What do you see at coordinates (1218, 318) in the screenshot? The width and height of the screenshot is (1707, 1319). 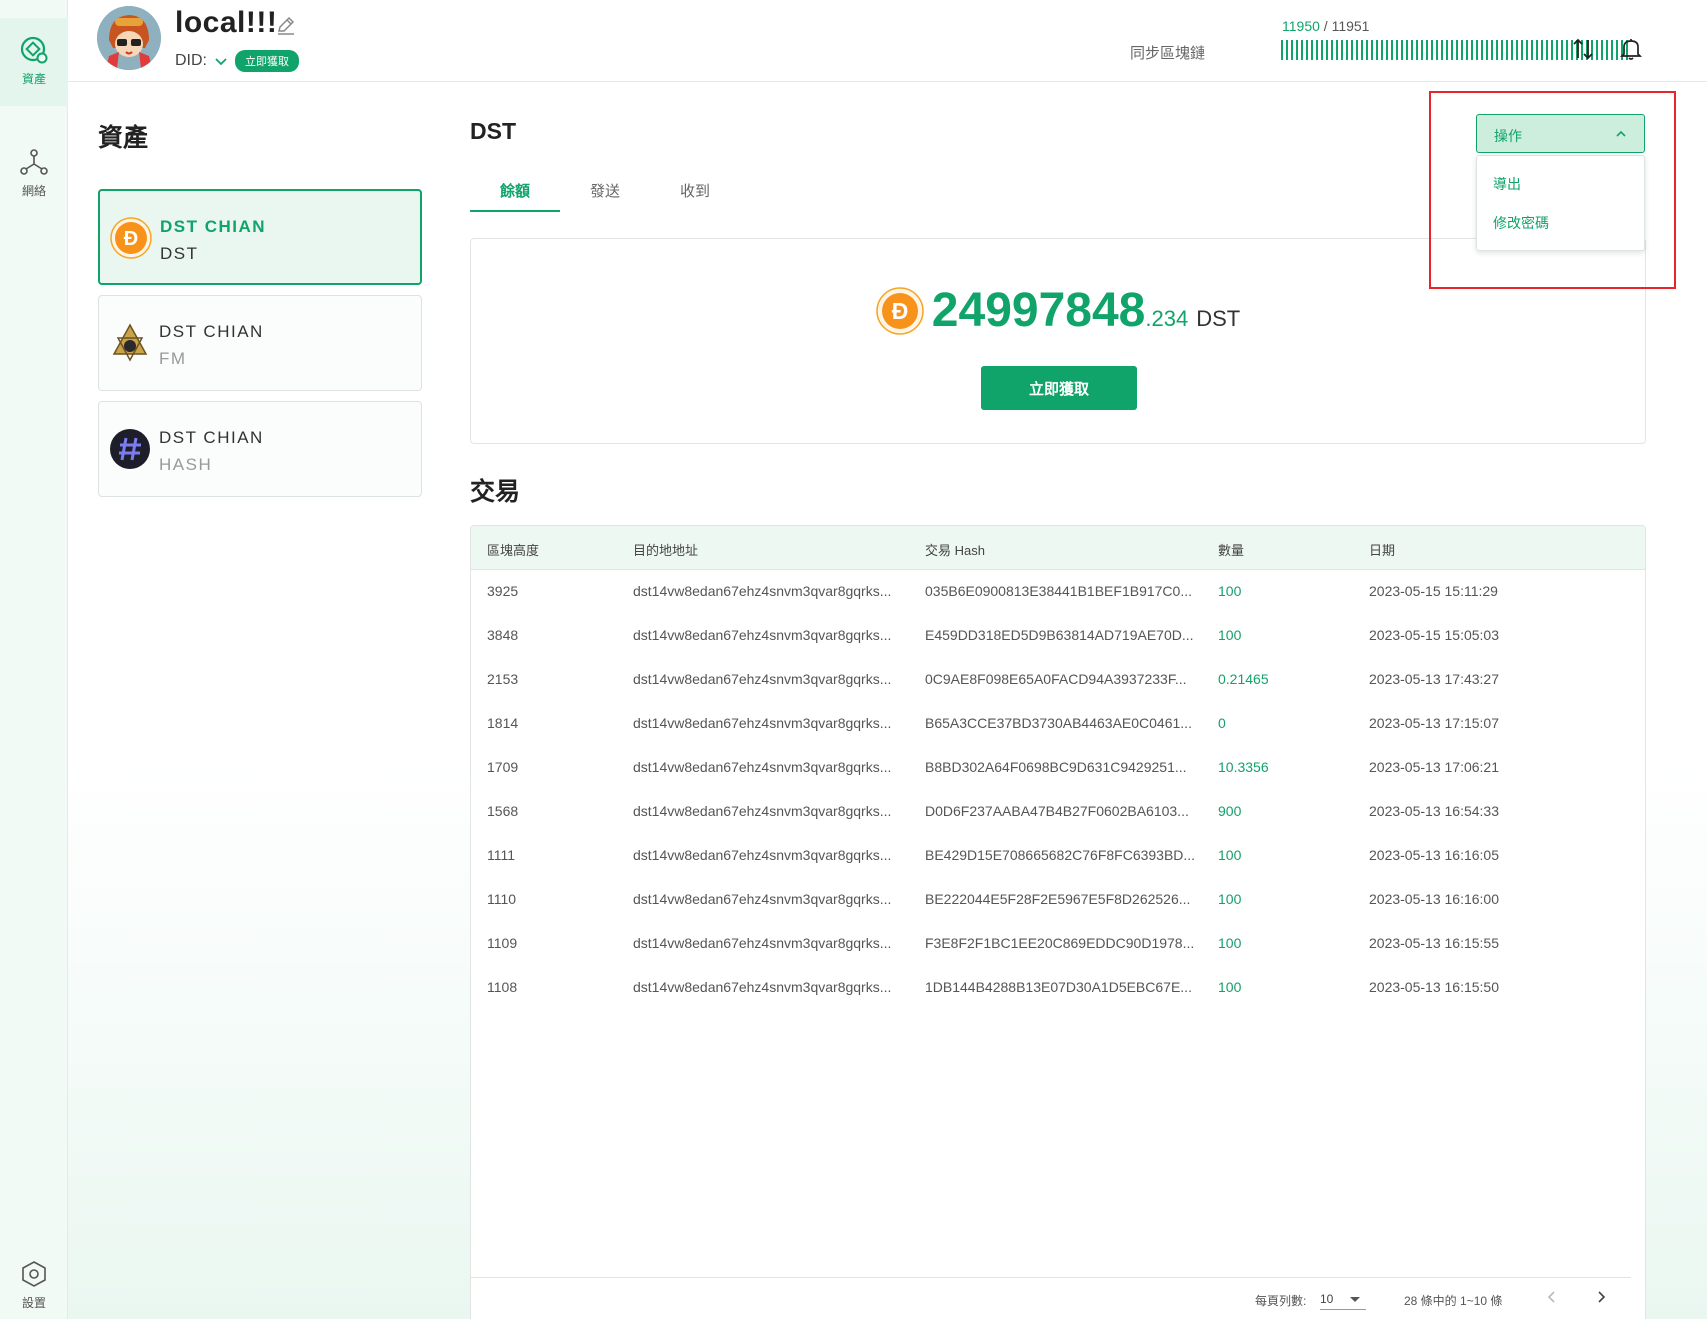 I see `balance-unit: DST` at bounding box center [1218, 318].